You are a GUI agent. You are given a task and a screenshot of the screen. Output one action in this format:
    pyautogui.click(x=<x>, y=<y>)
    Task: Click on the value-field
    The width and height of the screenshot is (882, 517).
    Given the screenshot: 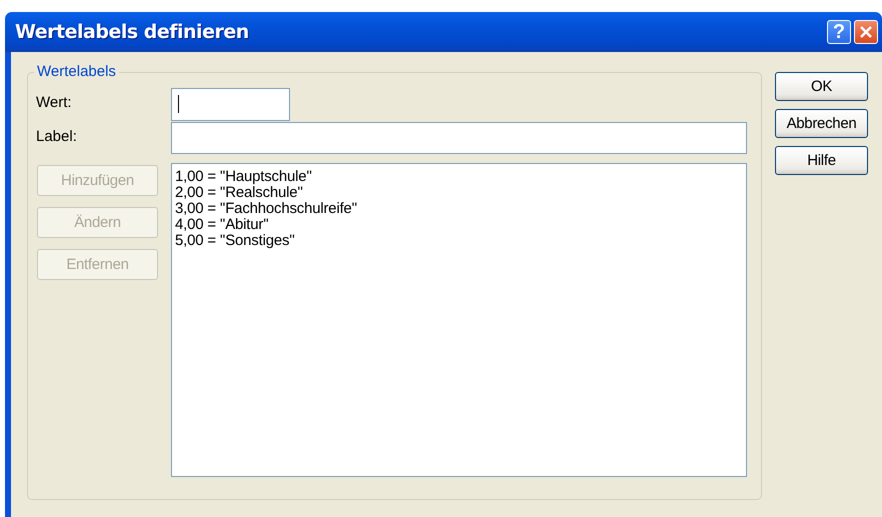 What is the action you would take?
    pyautogui.click(x=230, y=104)
    